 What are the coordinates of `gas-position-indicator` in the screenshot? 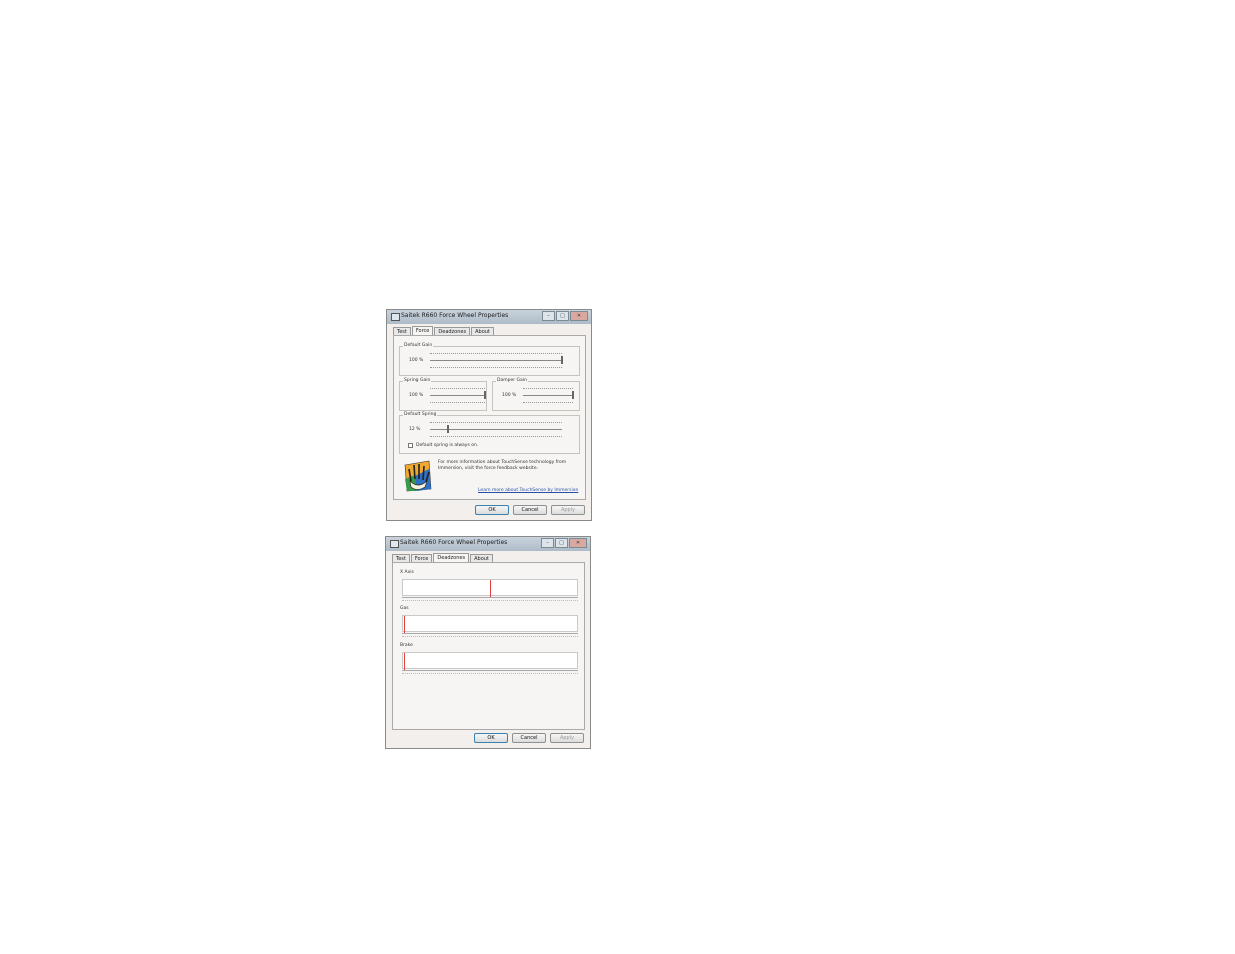 It's located at (404, 624).